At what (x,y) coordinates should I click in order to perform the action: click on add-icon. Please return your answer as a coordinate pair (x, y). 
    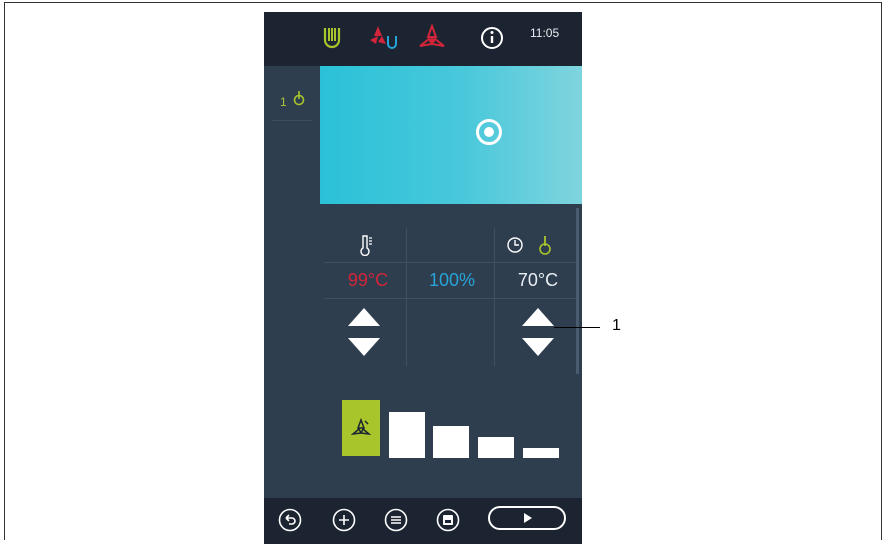
    Looking at the image, I should click on (344, 520).